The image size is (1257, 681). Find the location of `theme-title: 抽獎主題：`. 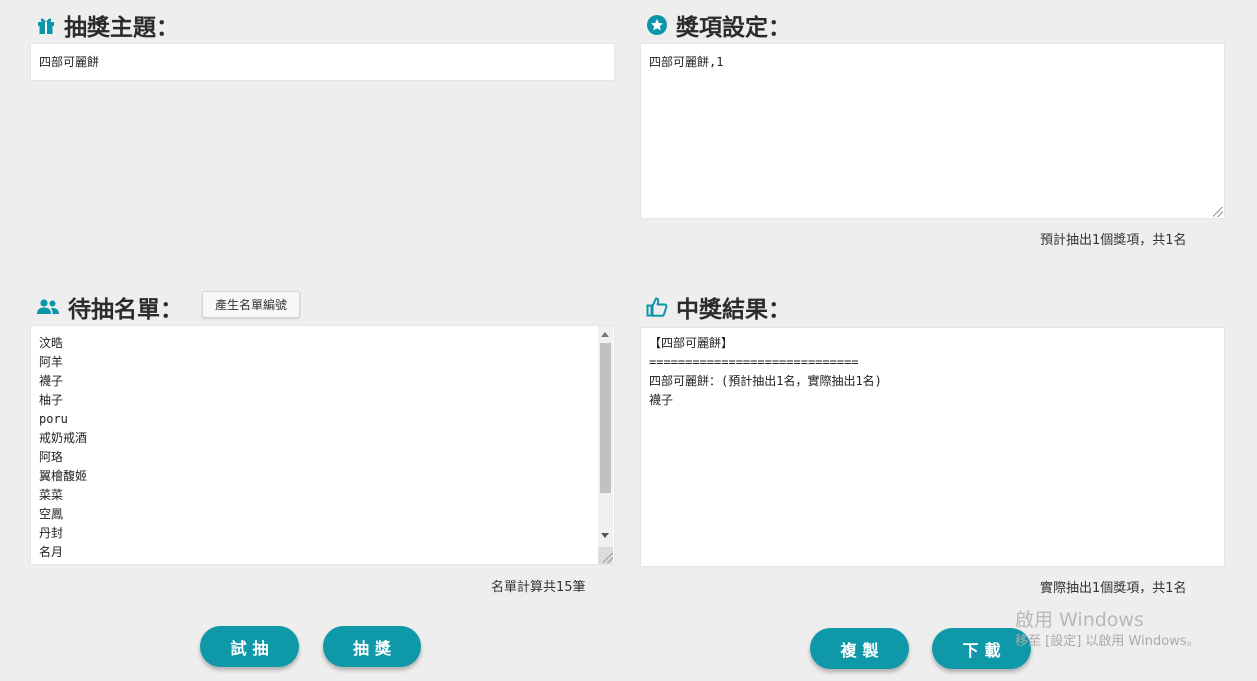

theme-title: 抽獎主題： is located at coordinates (107, 25).